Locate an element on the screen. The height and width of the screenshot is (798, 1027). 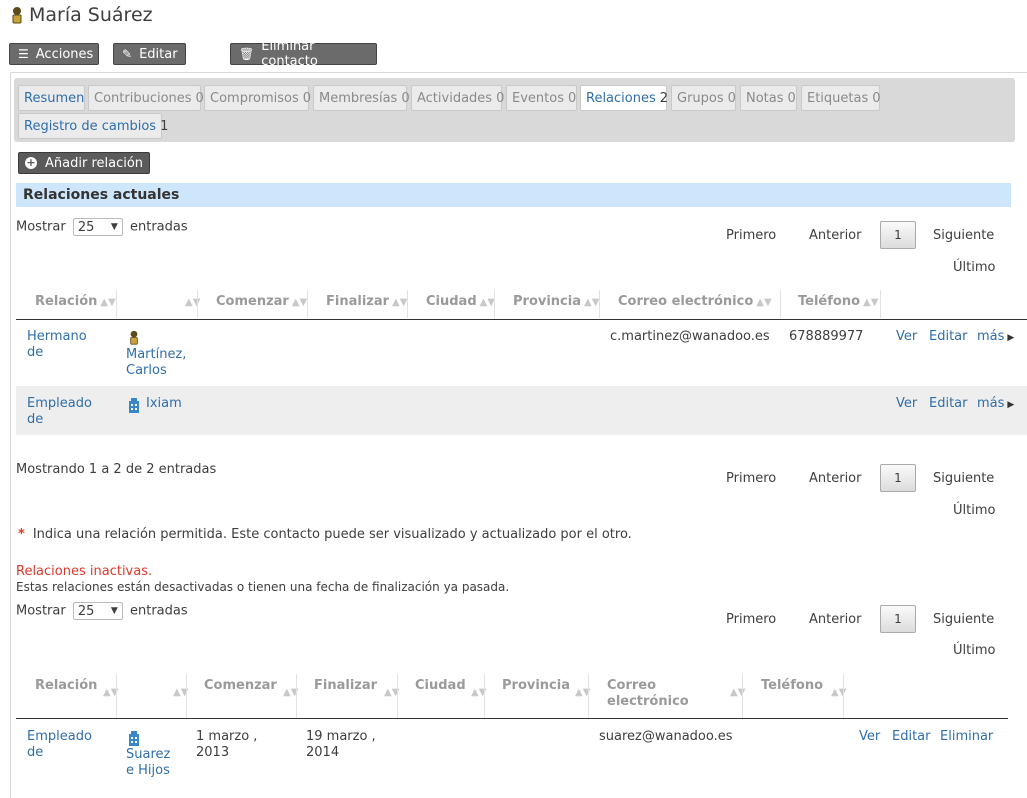
tab-contribuciones: Contribuciones 0 is located at coordinates (146, 98).